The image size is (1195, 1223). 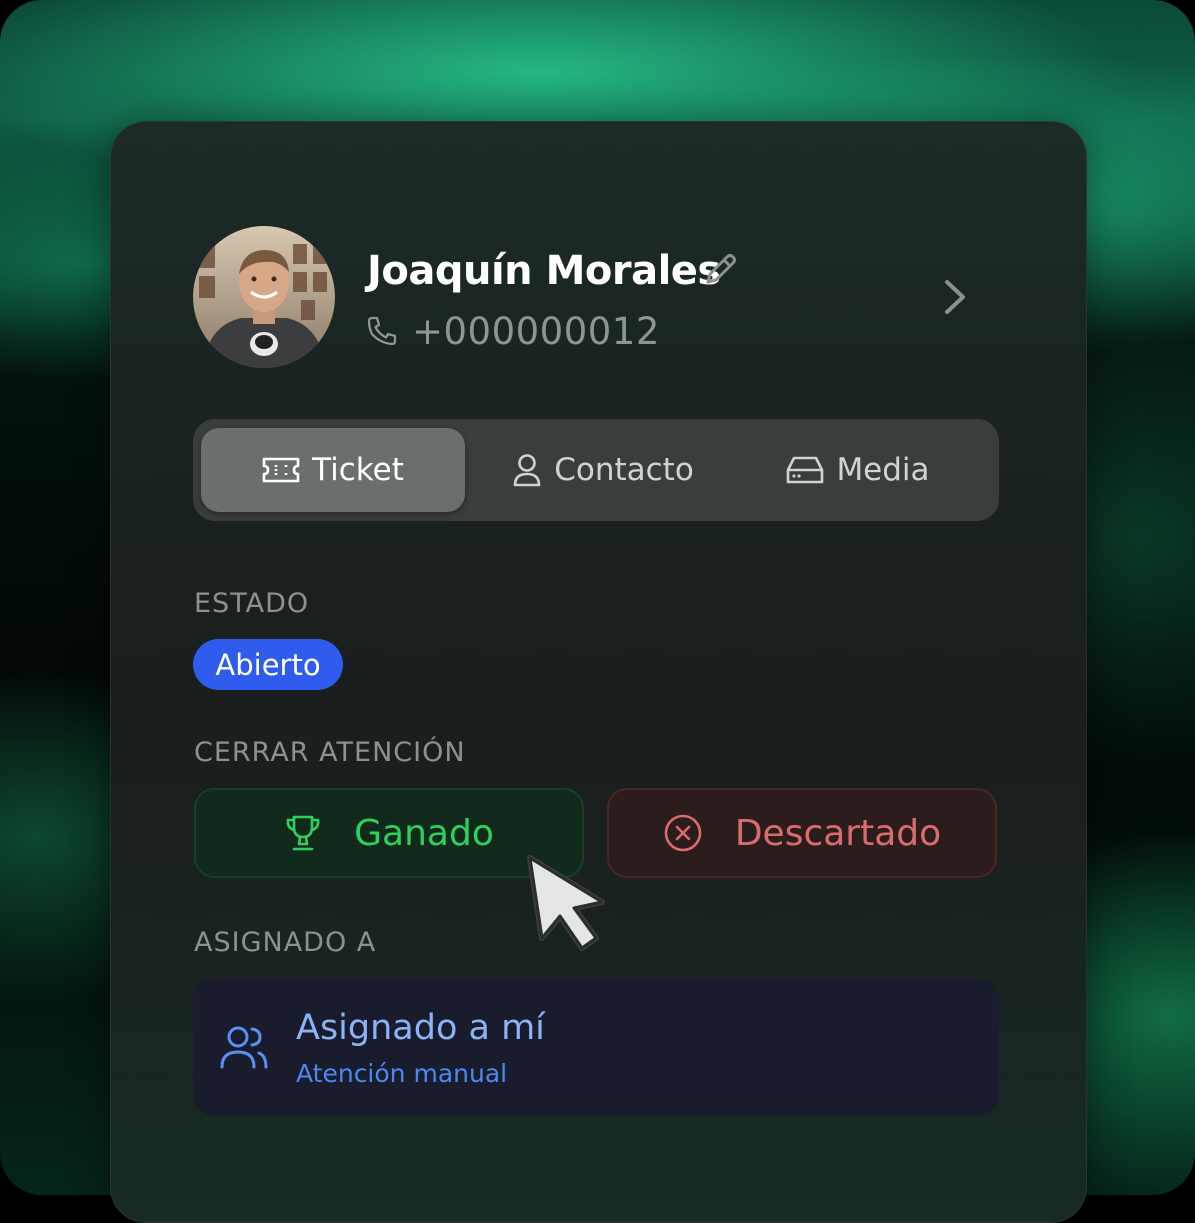 I want to click on assigned-card: Asignado a mí Atención manual, so click(x=596, y=1047).